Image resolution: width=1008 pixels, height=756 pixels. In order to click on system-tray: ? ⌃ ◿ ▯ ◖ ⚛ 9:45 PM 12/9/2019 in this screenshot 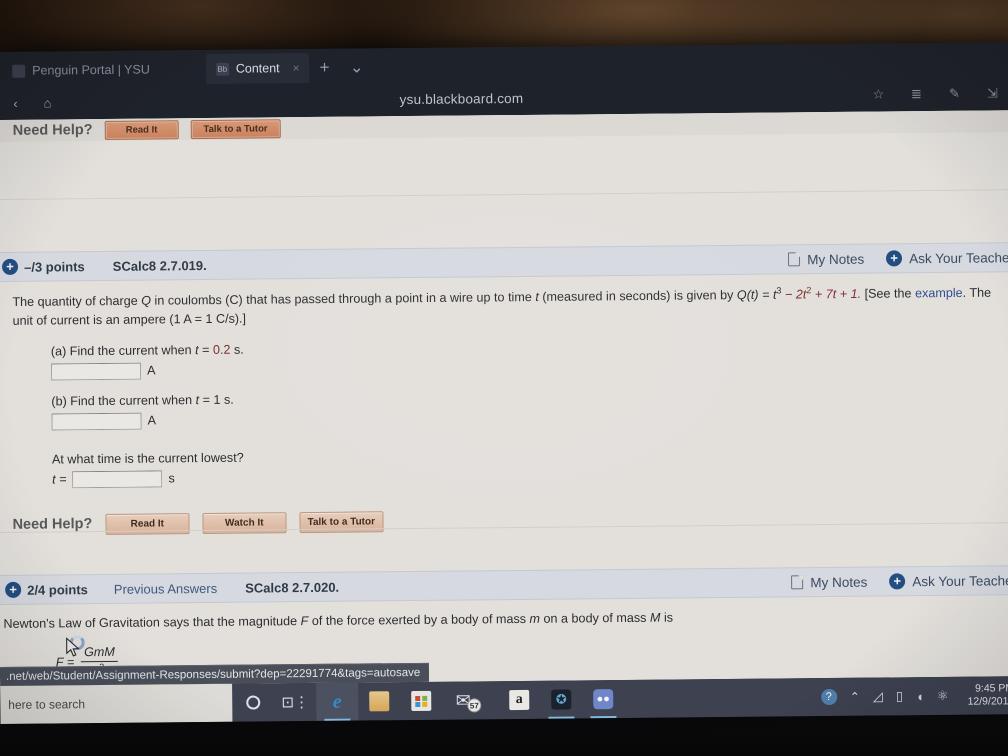, I will do `click(914, 696)`.